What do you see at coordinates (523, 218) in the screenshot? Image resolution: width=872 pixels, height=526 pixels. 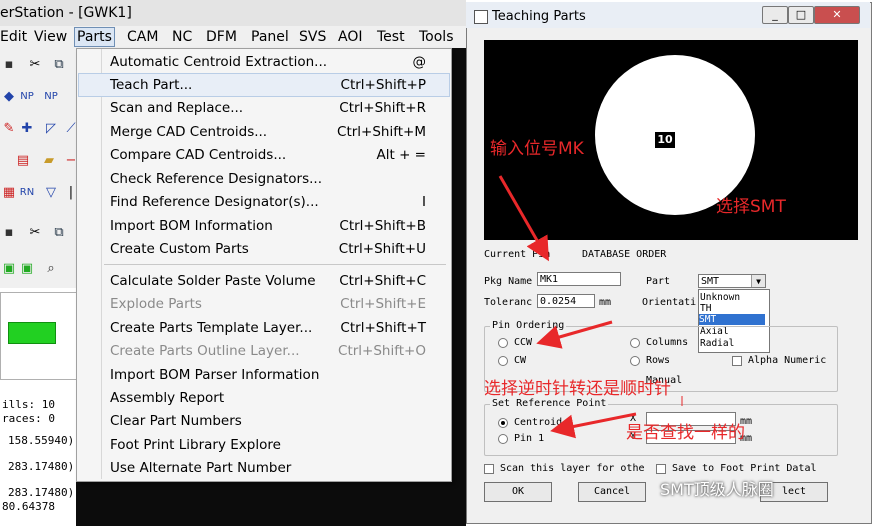 I see `arrow-to-pkg-name` at bounding box center [523, 218].